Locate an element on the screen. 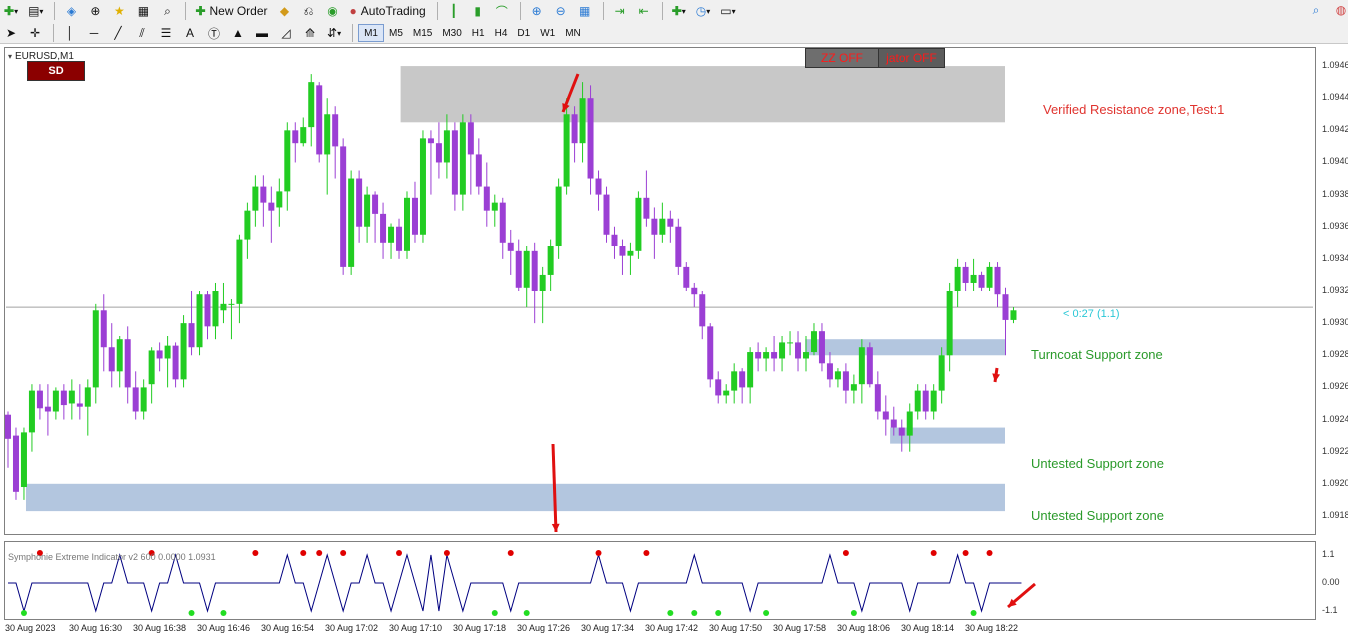 Image resolution: width=1348 pixels, height=640 pixels. navigator-button: ★ is located at coordinates (119, 11).